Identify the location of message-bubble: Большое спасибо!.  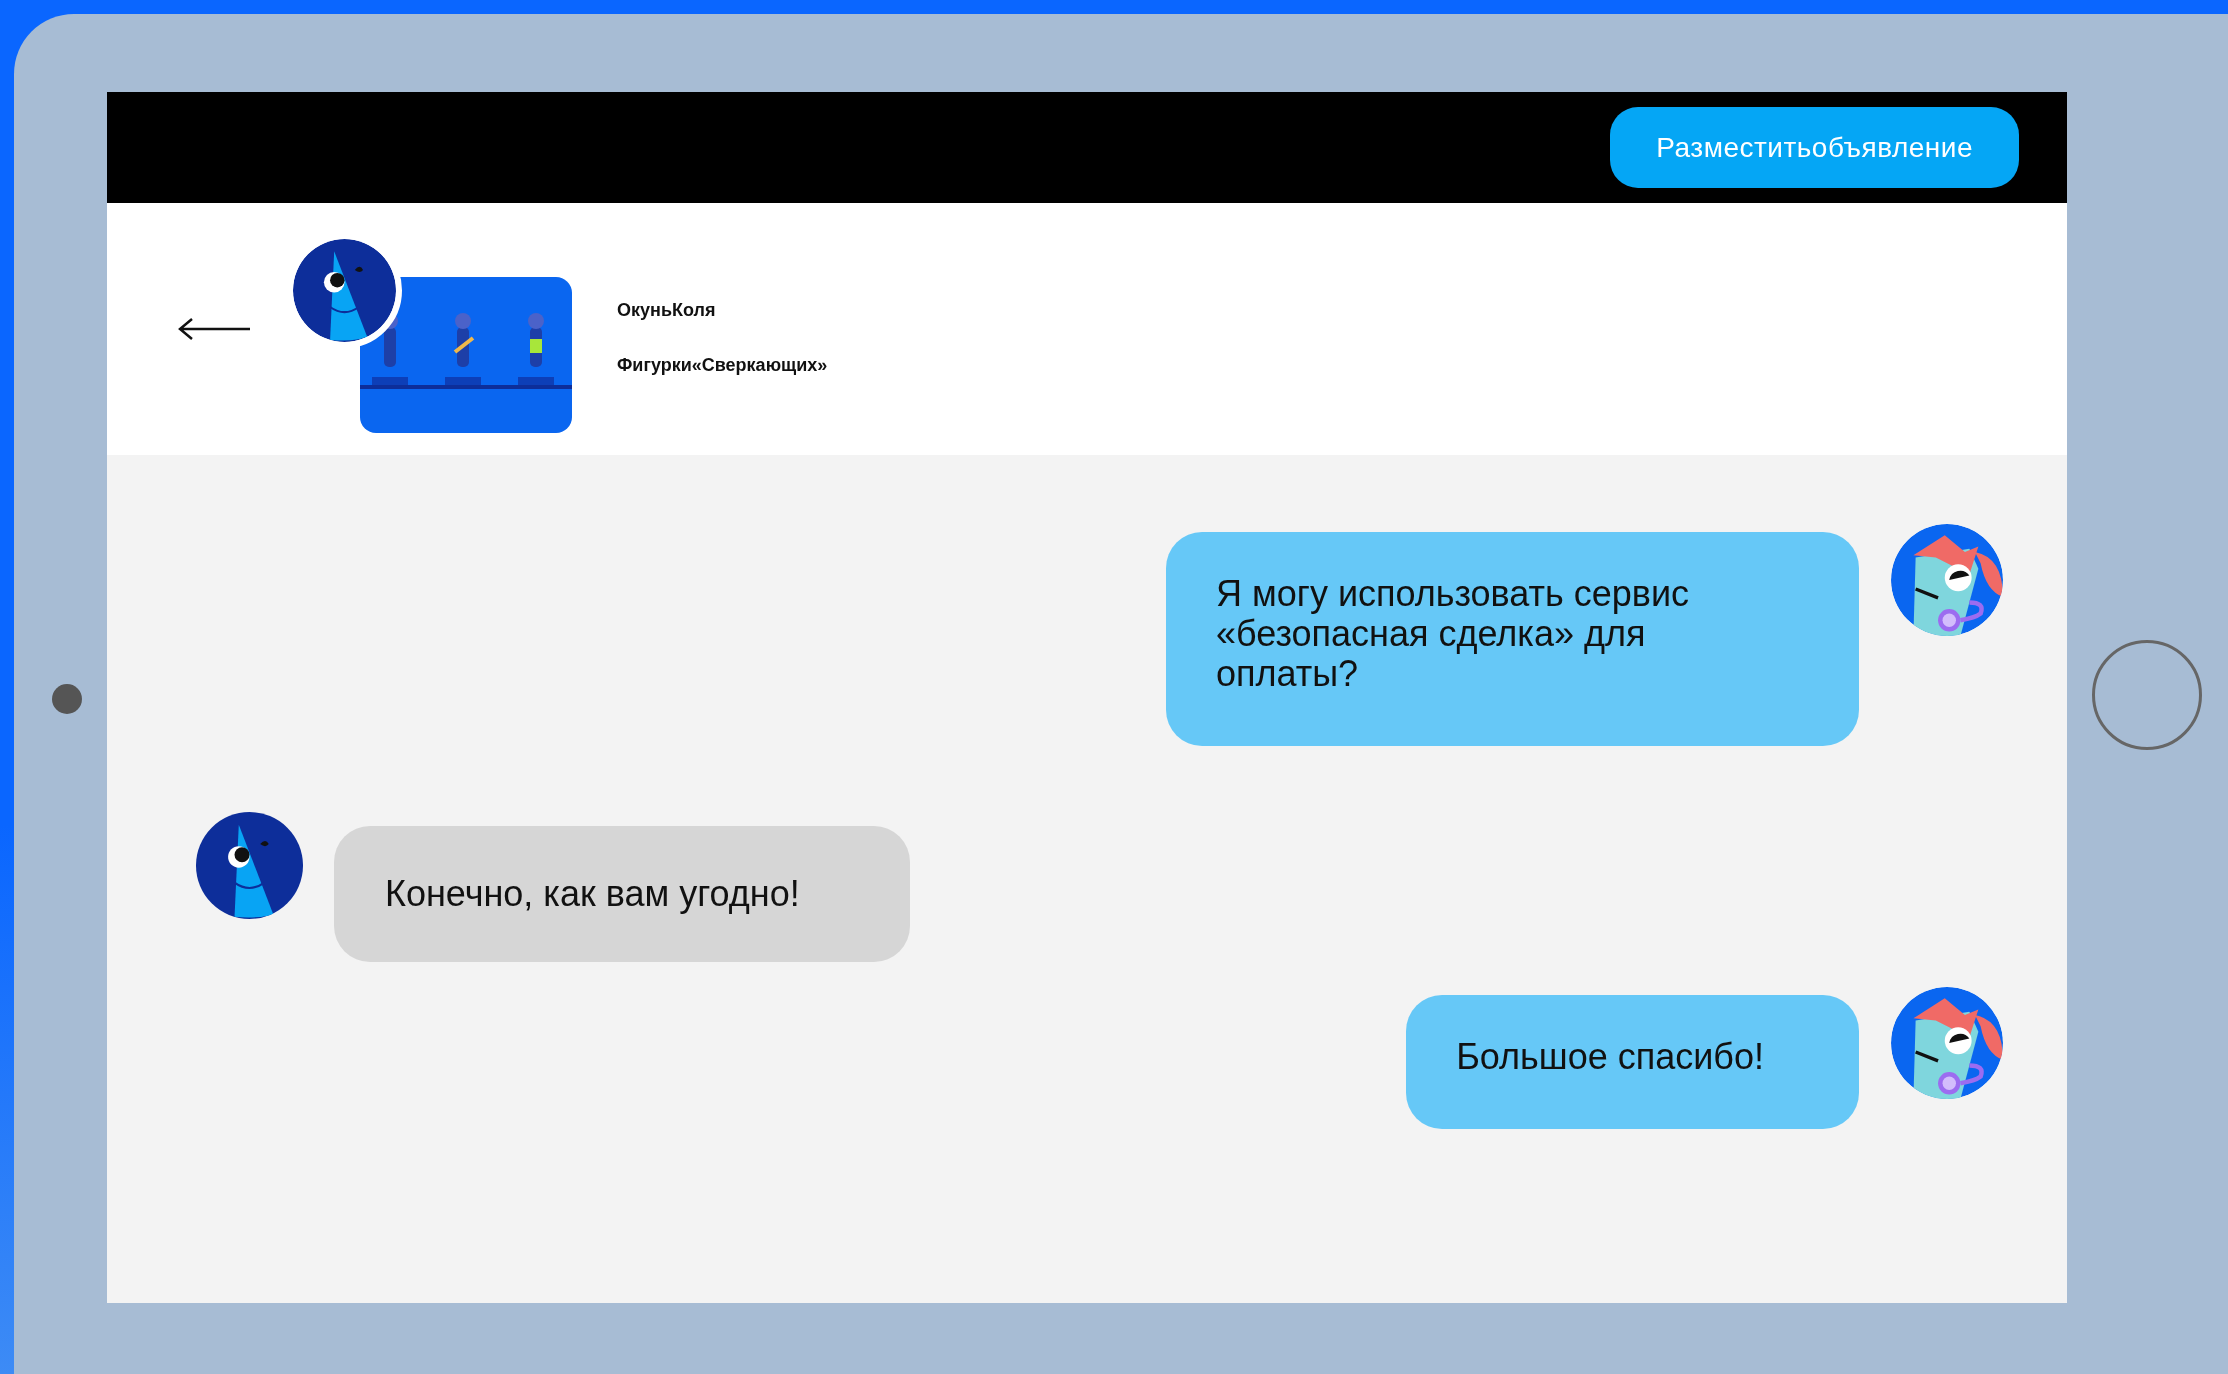
(1632, 1062).